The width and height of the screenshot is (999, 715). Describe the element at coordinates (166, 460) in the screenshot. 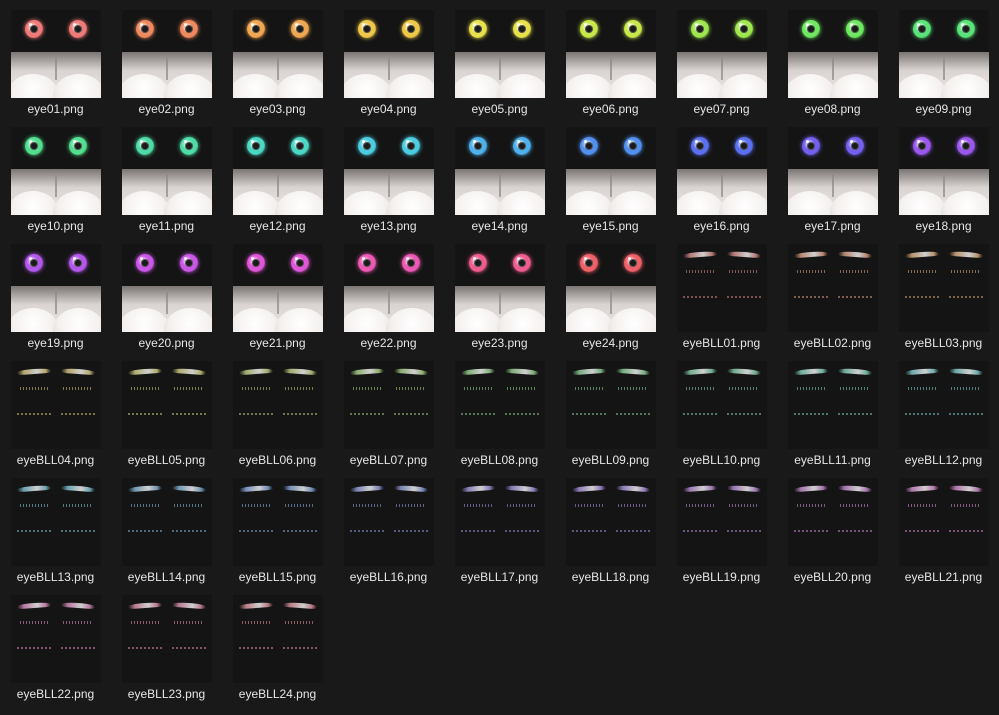

I see `file-name: eyeBLL05.png` at that location.